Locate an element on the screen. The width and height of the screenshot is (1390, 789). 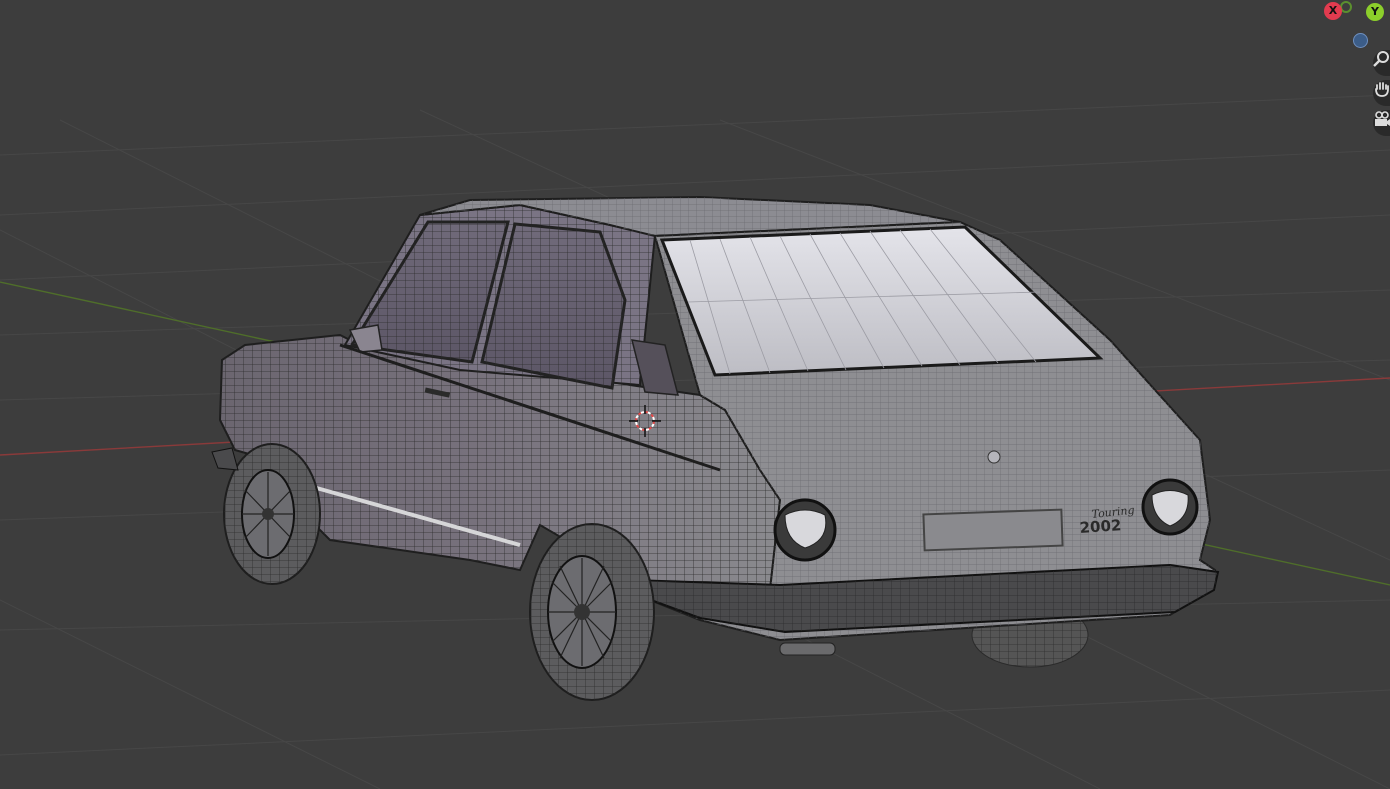
hand-icon is located at coordinates (1382, 89).